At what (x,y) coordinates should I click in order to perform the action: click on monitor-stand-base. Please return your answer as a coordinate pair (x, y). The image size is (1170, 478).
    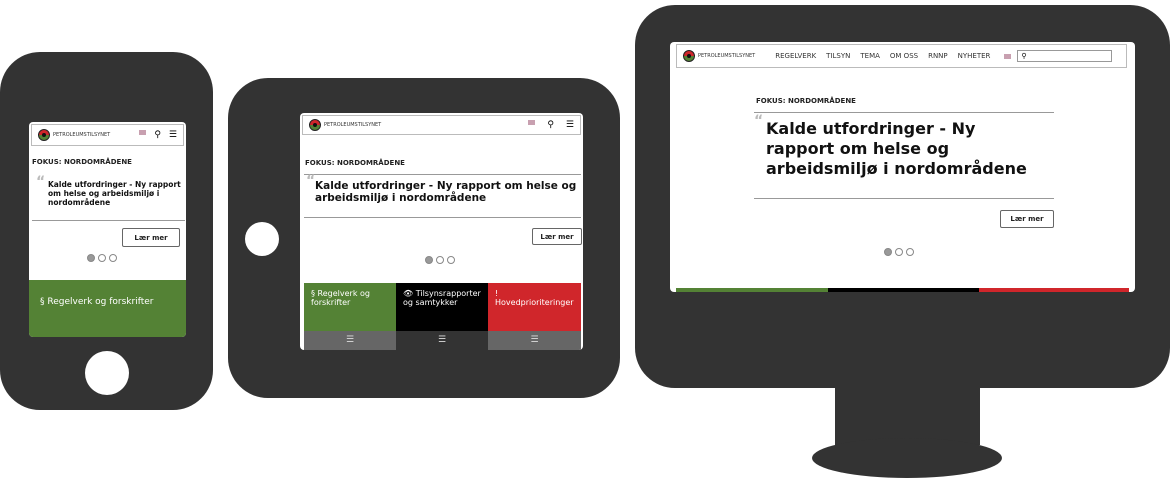
    Looking at the image, I should click on (907, 458).